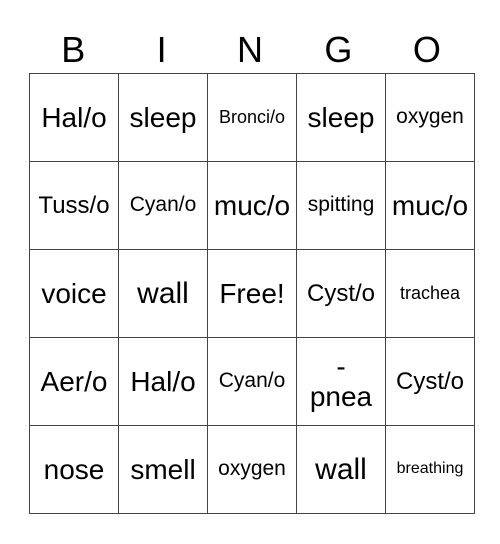  What do you see at coordinates (341, 205) in the screenshot?
I see `bingo-cell: spitting` at bounding box center [341, 205].